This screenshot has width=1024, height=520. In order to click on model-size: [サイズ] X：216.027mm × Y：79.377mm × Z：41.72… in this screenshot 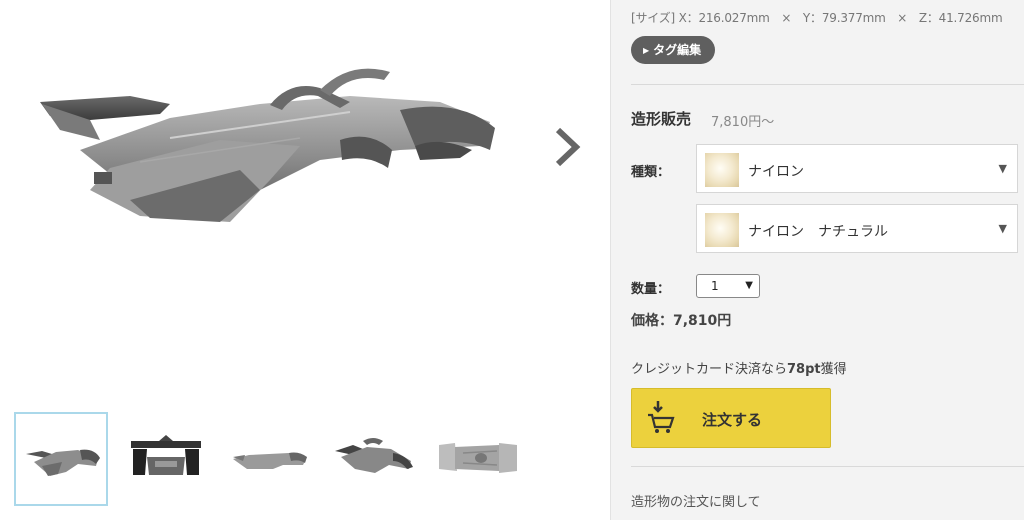, I will do `click(817, 17)`.